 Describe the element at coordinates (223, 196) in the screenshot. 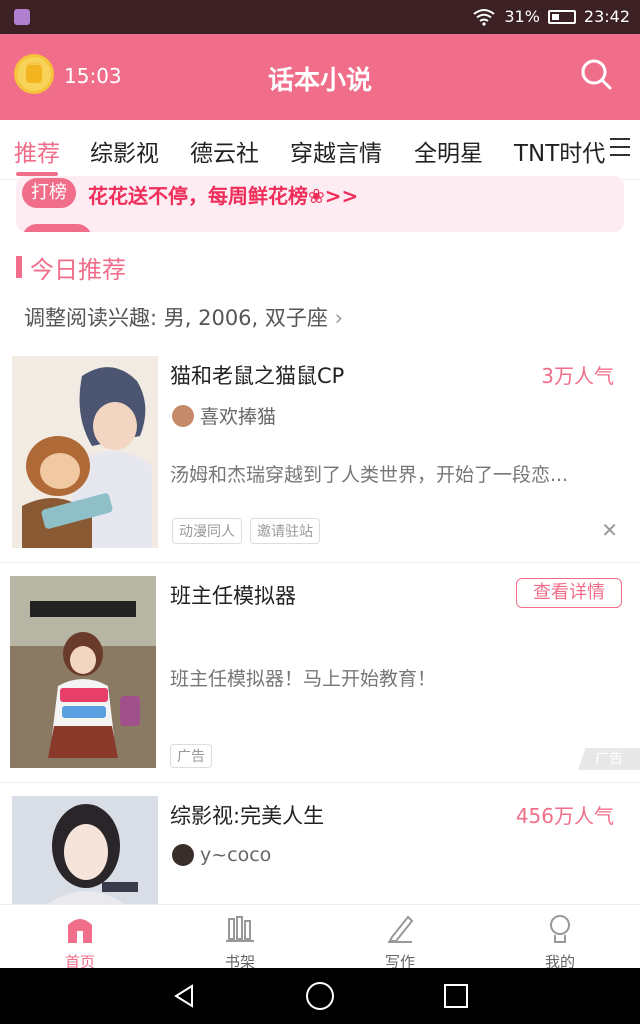

I see `banner-text: 花花送不停，每周鲜花榜❀>>` at that location.